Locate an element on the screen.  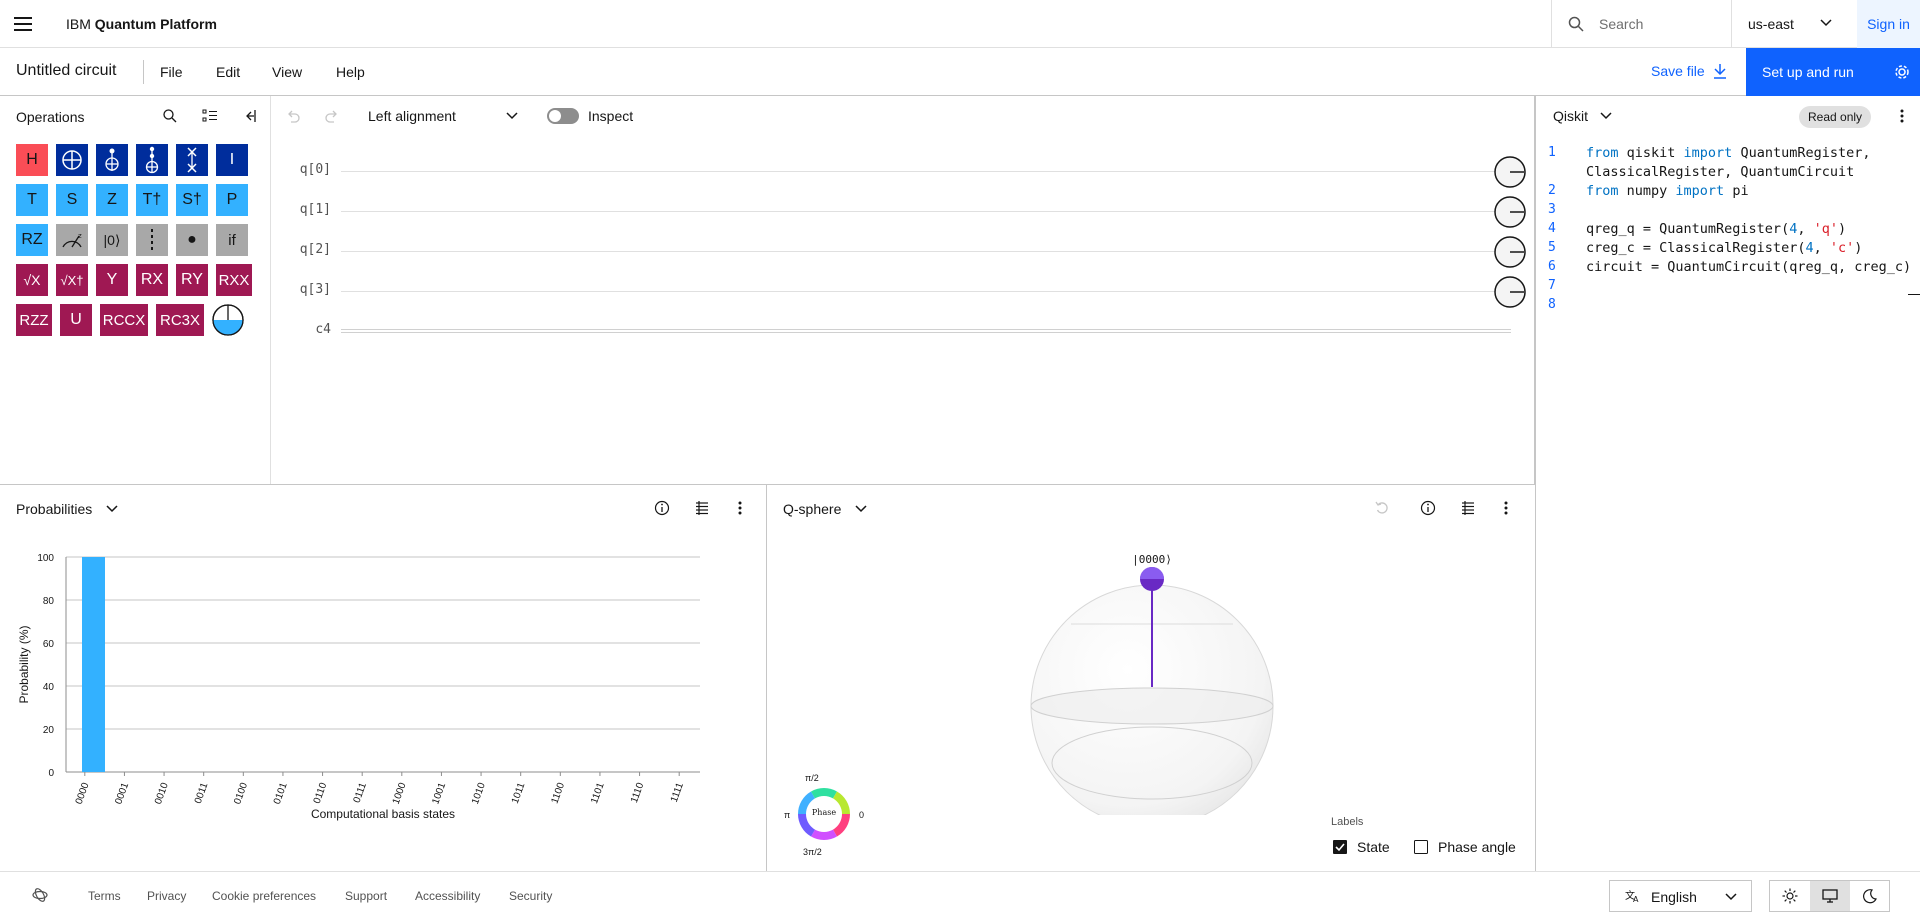
gear-icon is located at coordinates (1902, 72).